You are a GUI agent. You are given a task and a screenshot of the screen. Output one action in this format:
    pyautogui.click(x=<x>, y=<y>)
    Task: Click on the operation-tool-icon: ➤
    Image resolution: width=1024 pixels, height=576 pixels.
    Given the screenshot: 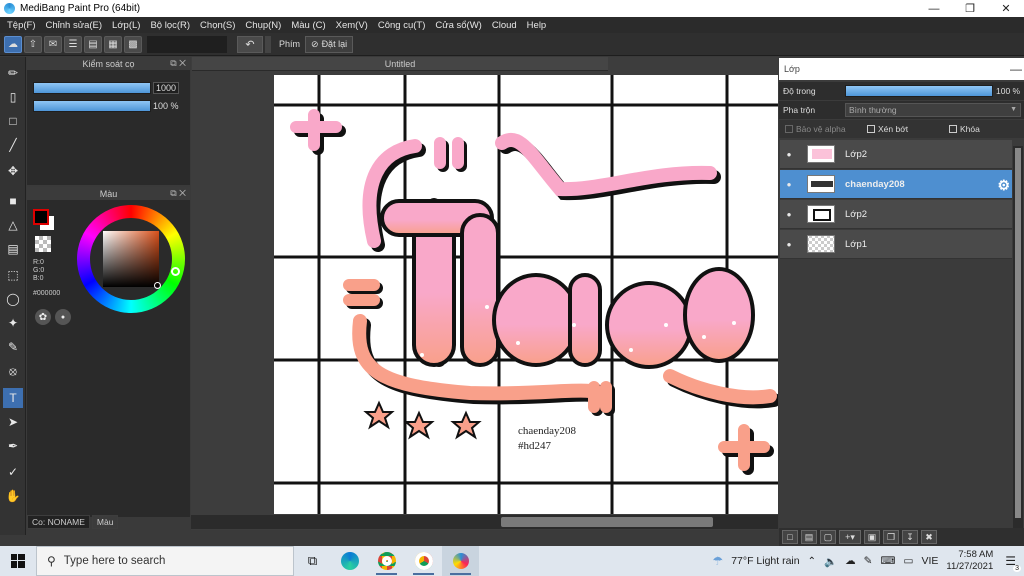 What is the action you would take?
    pyautogui.click(x=13, y=422)
    